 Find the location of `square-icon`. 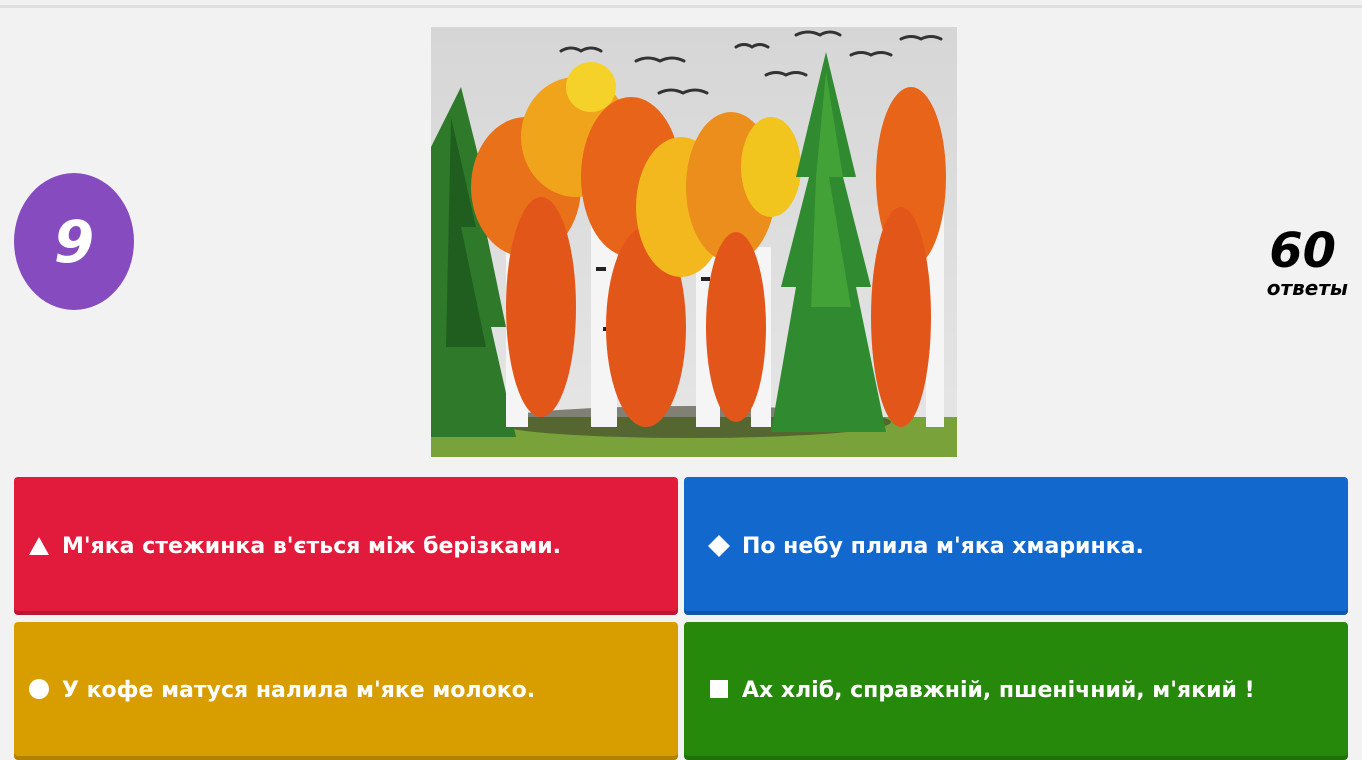

square-icon is located at coordinates (719, 689).